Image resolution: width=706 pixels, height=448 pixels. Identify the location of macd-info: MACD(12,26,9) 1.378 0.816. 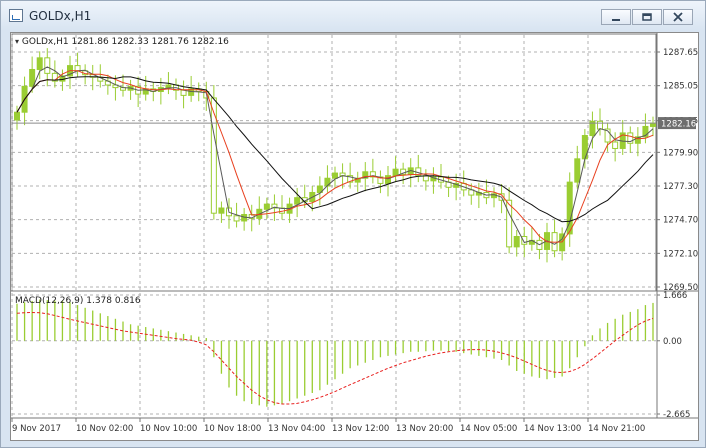
(78, 301).